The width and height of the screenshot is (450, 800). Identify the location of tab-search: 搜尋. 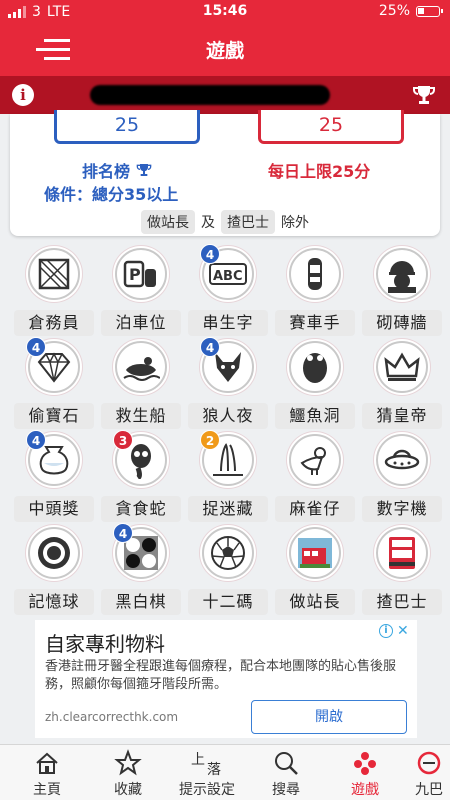
(286, 774).